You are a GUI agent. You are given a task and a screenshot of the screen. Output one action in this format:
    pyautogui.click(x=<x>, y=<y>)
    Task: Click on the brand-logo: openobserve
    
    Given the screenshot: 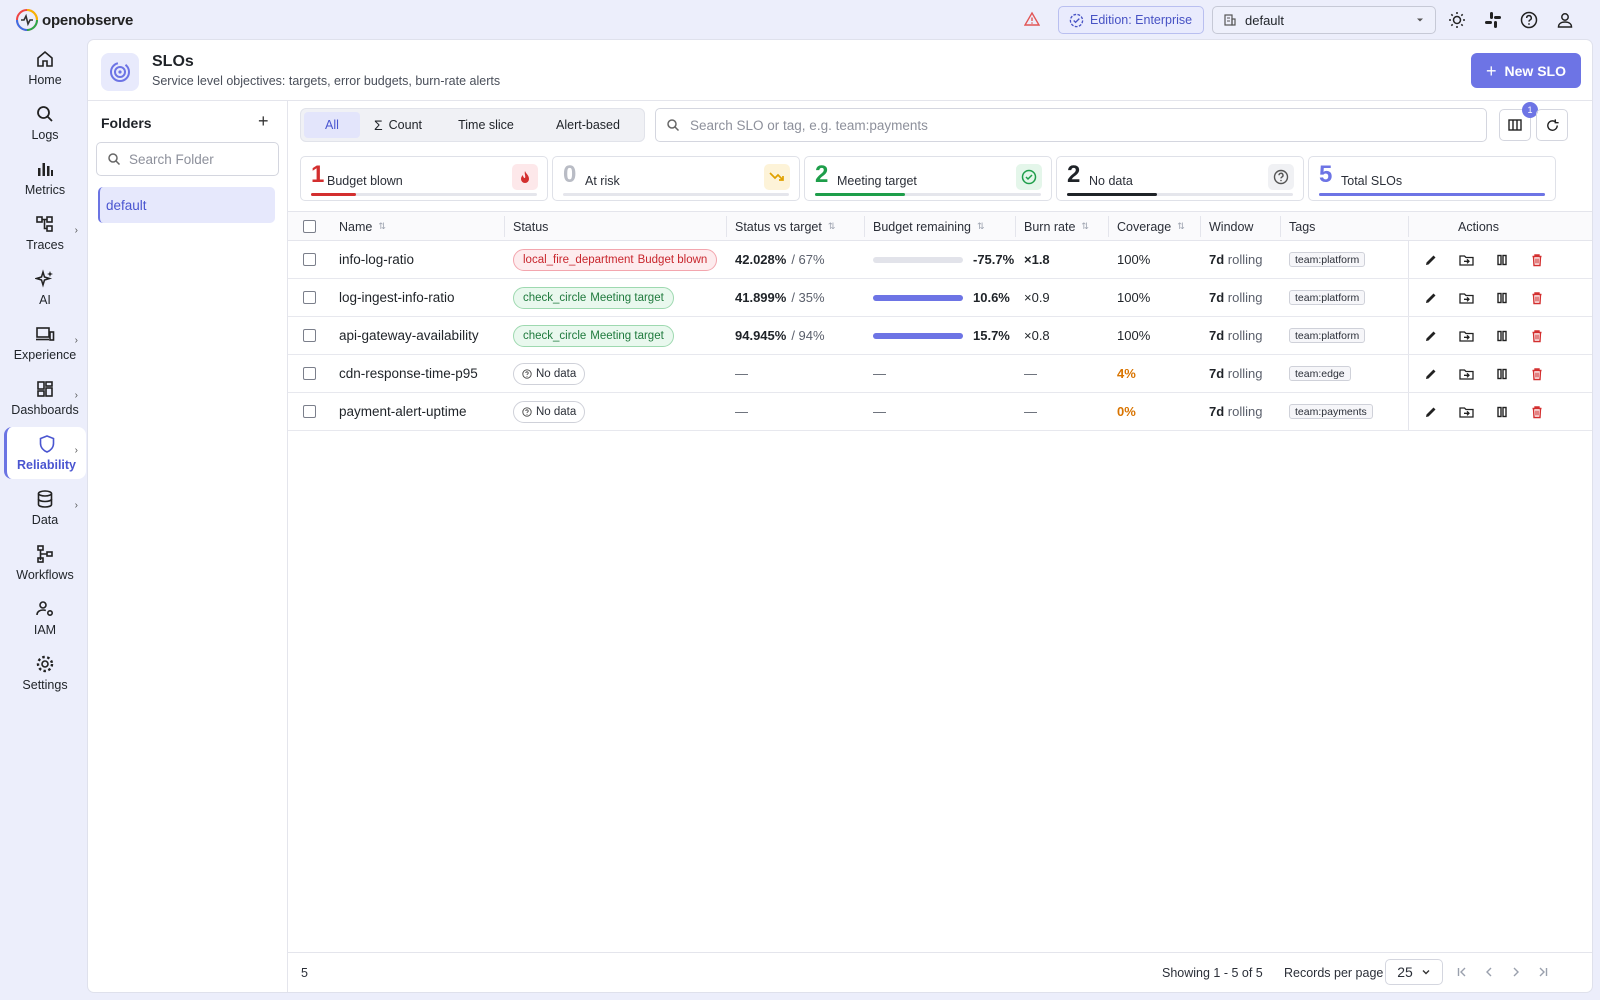 What is the action you would take?
    pyautogui.click(x=74, y=20)
    